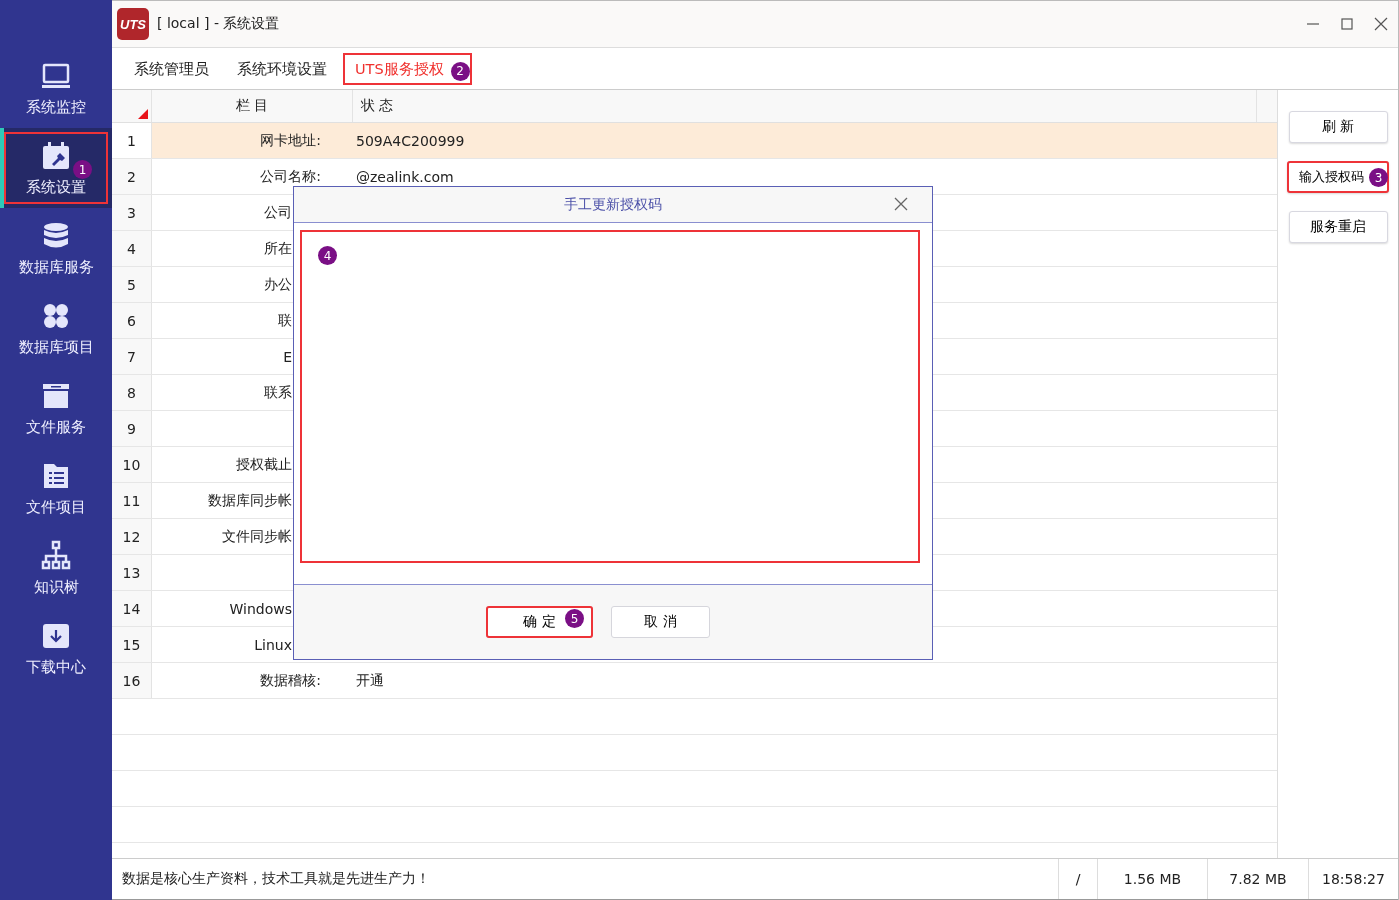 The image size is (1399, 900). What do you see at coordinates (131, 536) in the screenshot?
I see `row-number: 12` at bounding box center [131, 536].